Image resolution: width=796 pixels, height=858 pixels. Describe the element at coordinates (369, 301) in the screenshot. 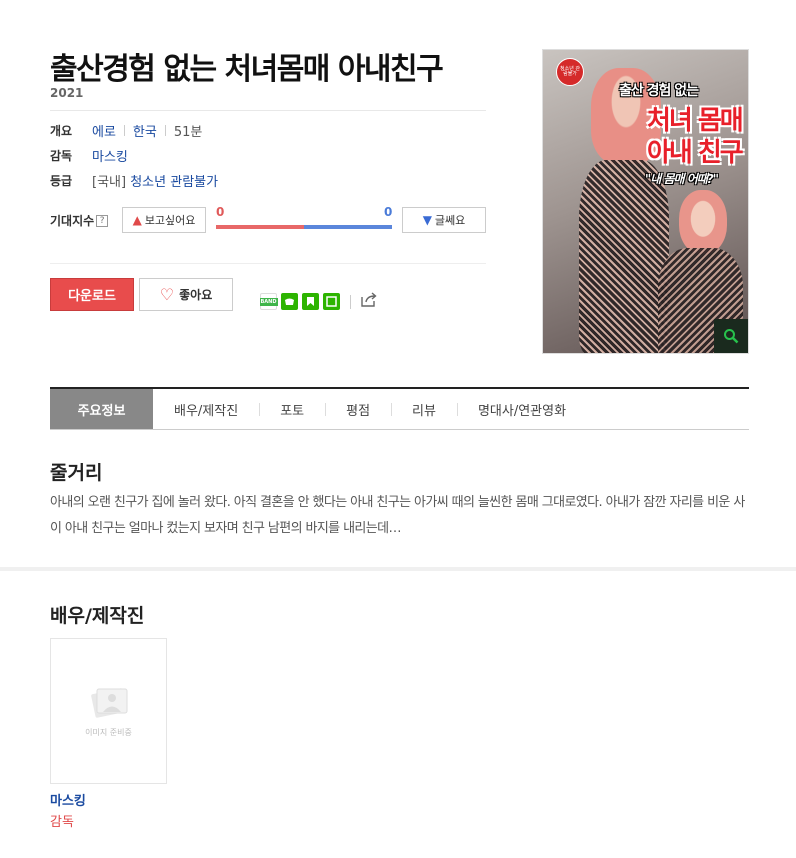

I see `share-icon` at that location.